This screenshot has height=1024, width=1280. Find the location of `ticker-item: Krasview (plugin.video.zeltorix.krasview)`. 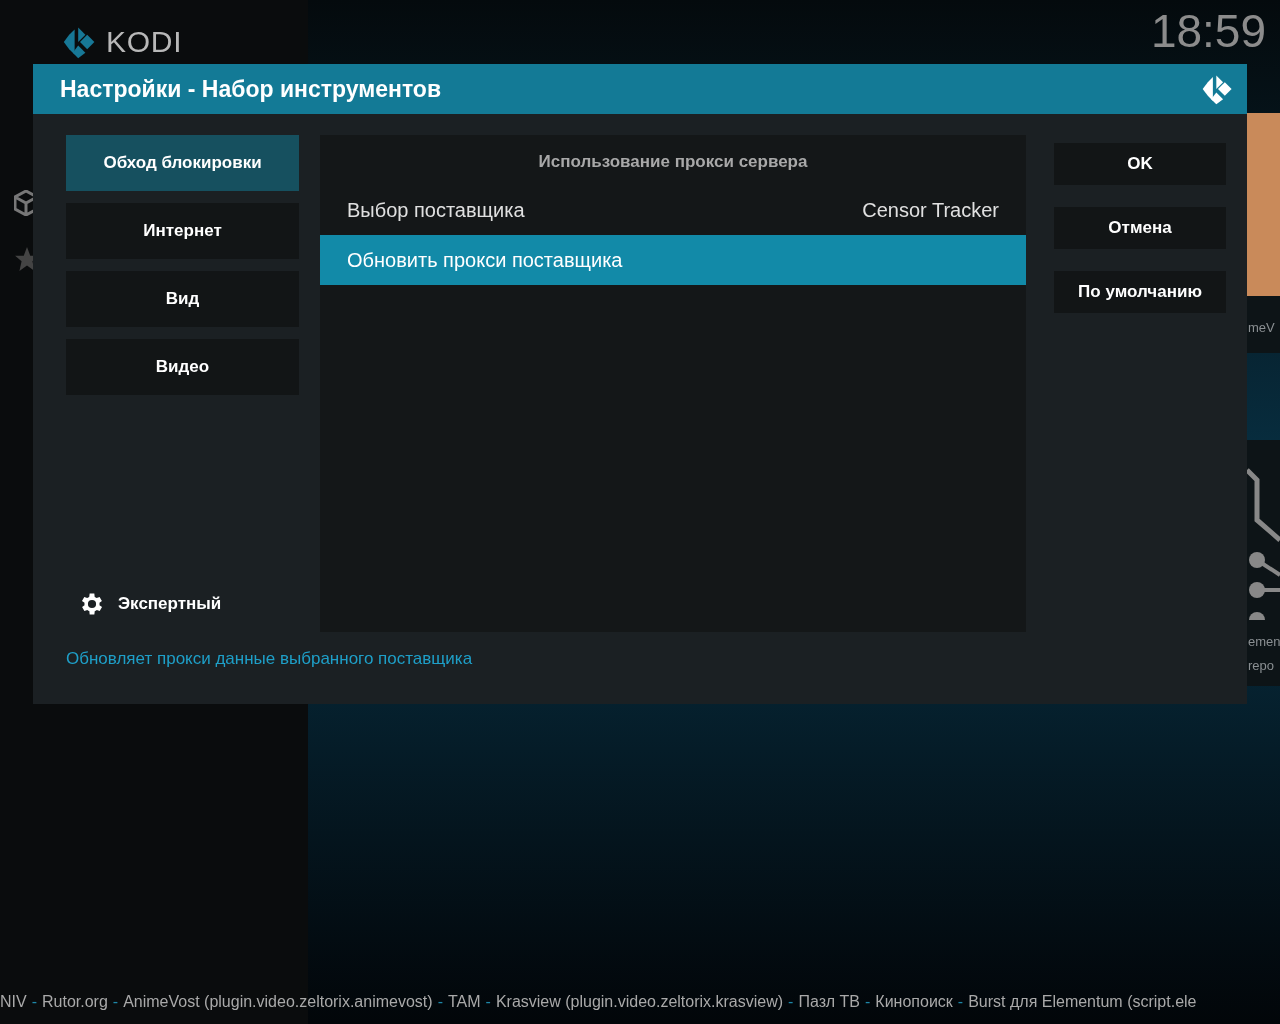

ticker-item: Krasview (plugin.video.zeltorix.krasview) is located at coordinates (639, 1002).